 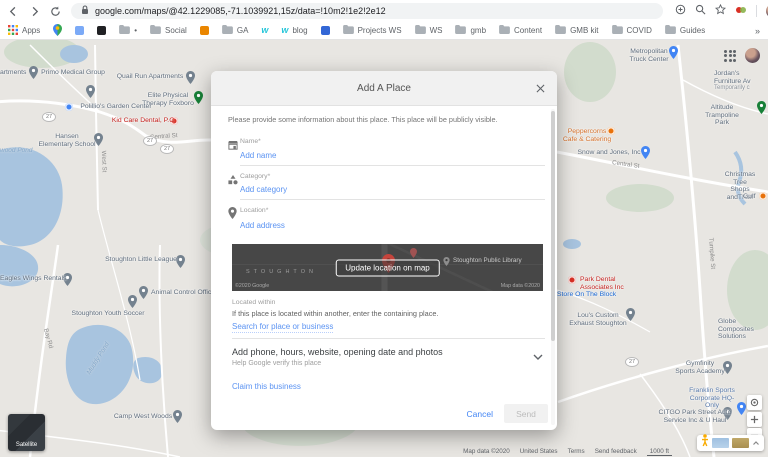 What do you see at coordinates (266, 386) in the screenshot?
I see `claim-business-link: Claim this business` at bounding box center [266, 386].